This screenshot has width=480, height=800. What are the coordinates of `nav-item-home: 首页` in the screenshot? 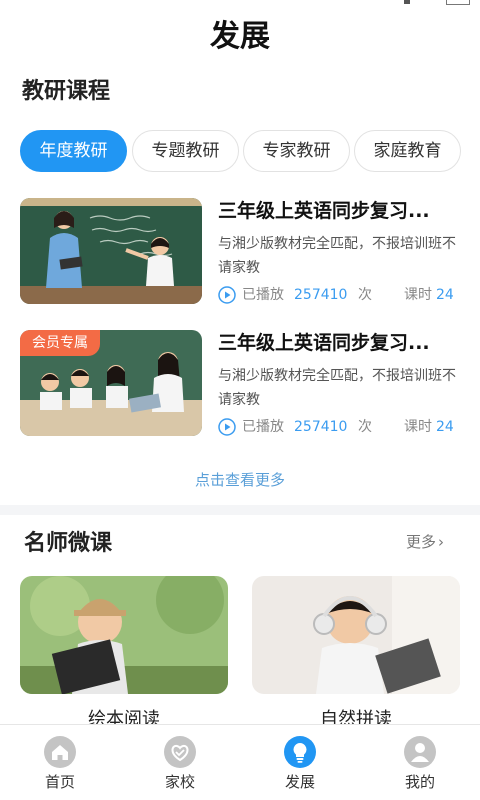 It's located at (60, 762).